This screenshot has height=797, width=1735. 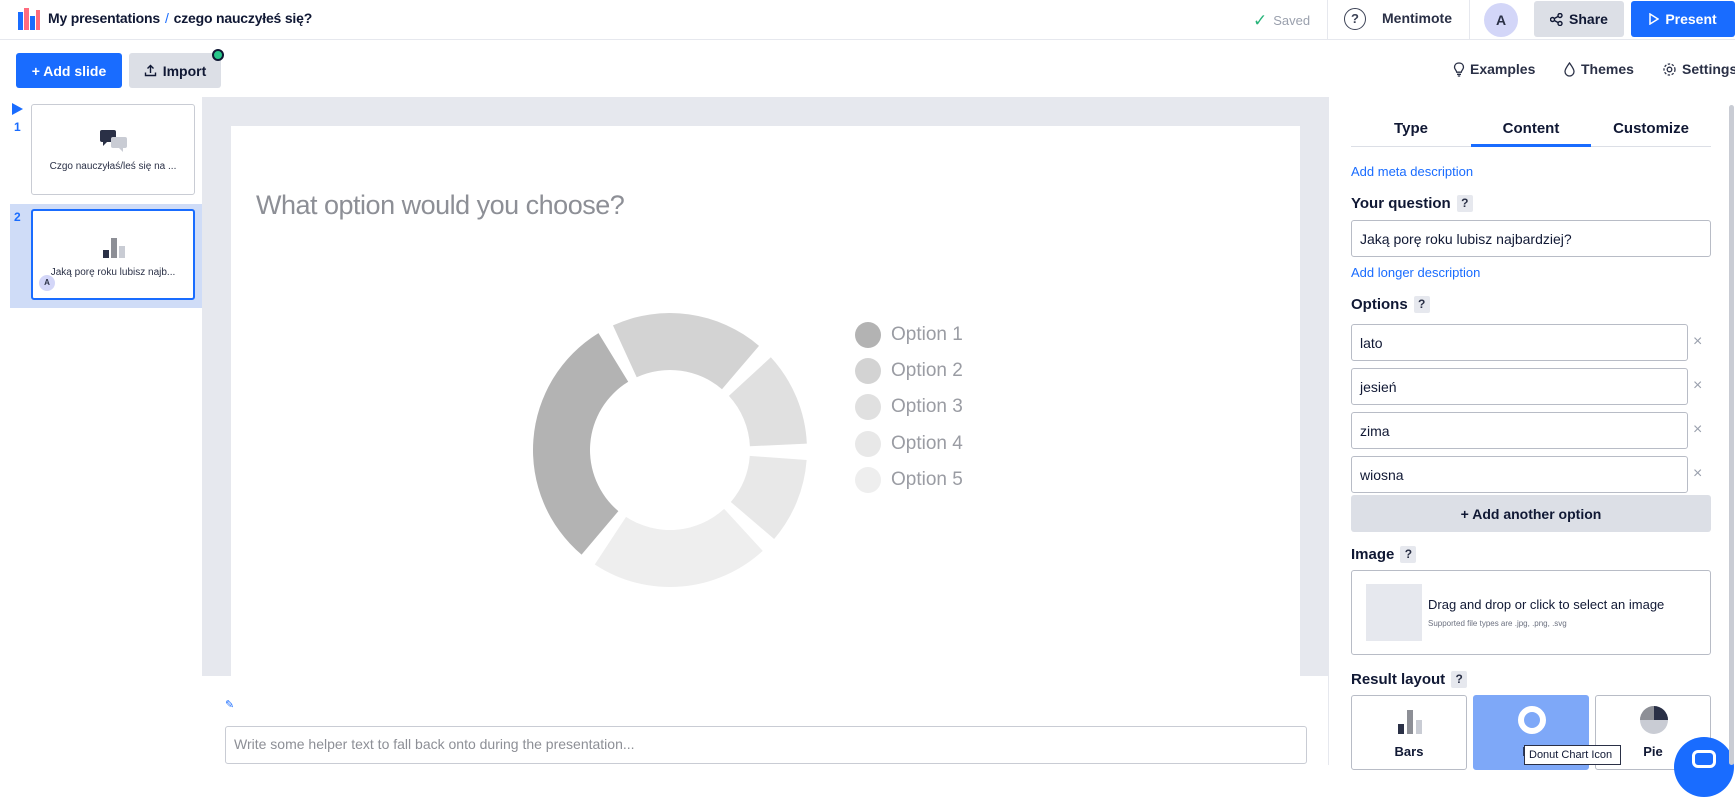 I want to click on droplet-icon, so click(x=1569, y=69).